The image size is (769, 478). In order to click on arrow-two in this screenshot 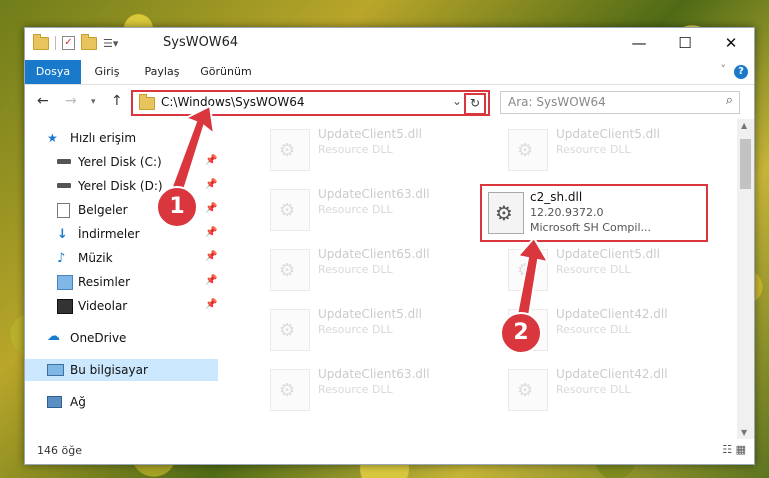, I will do `click(532, 280)`.